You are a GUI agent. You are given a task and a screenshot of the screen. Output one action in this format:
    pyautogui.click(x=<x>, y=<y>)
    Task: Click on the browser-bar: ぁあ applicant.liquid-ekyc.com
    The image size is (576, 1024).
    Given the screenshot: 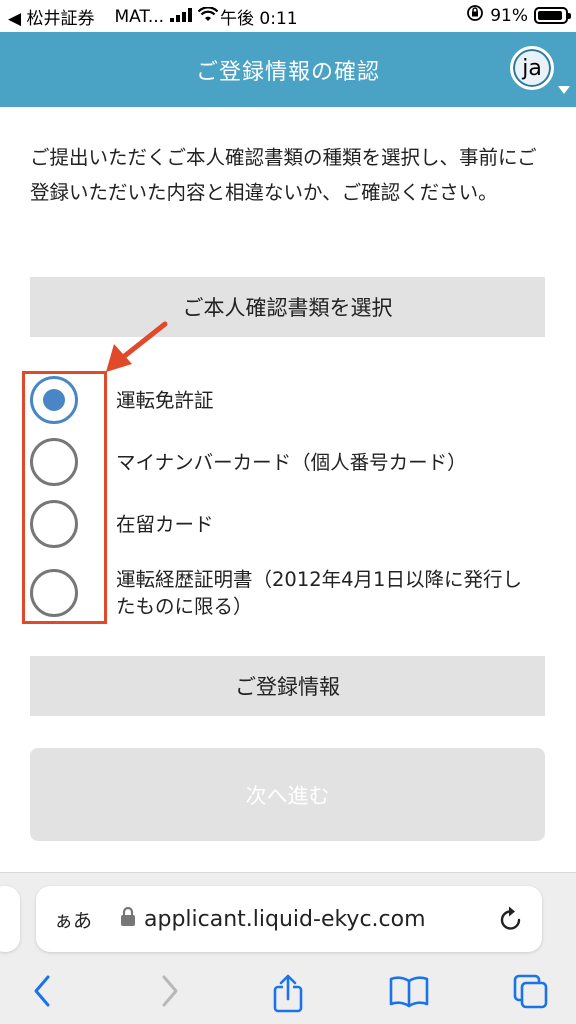 What is the action you would take?
    pyautogui.click(x=288, y=948)
    